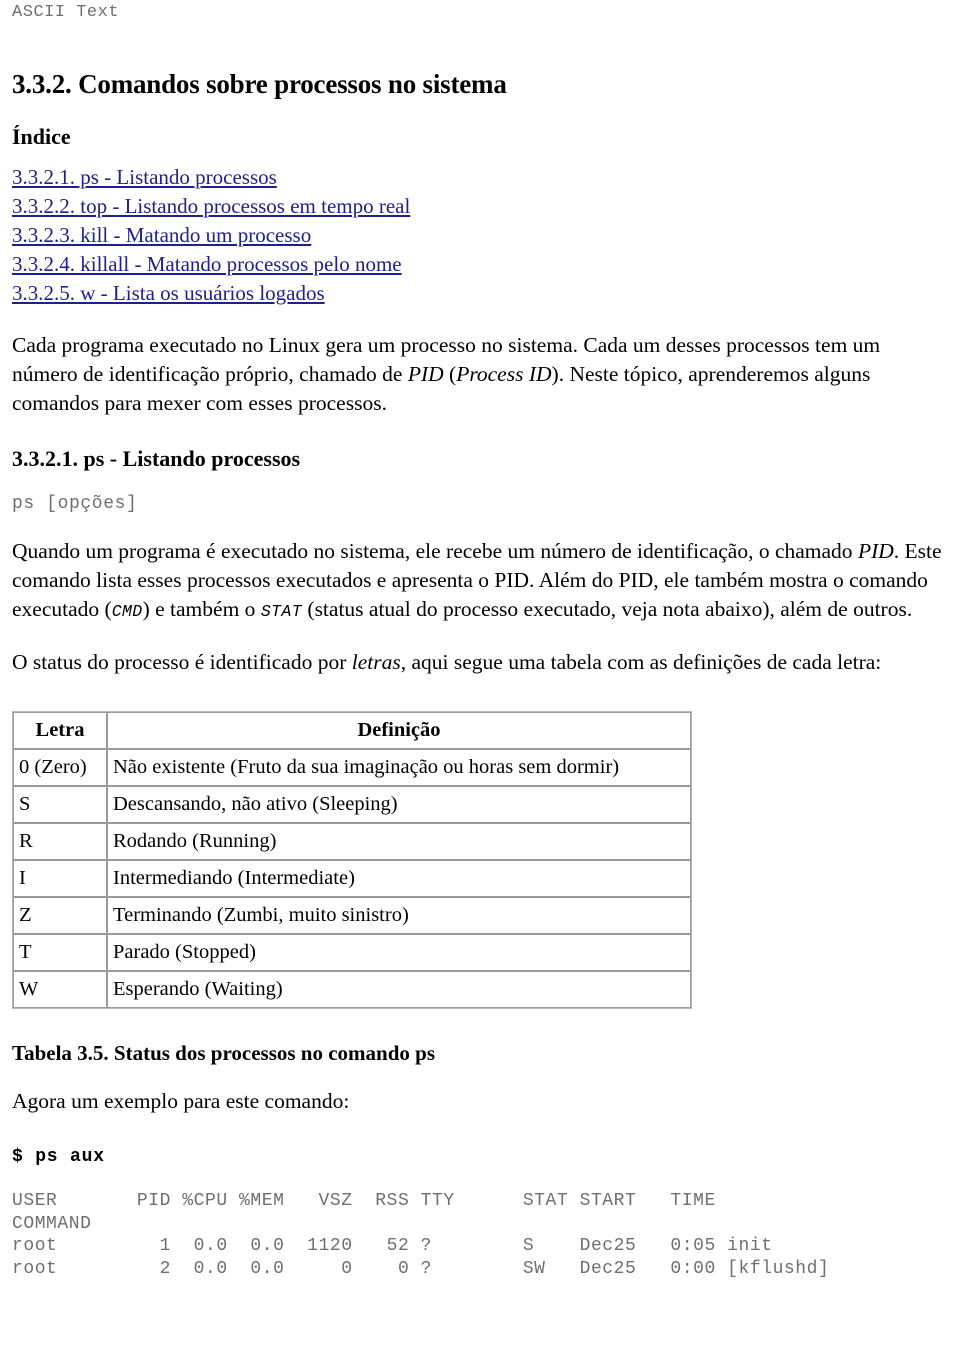 The image size is (960, 1354). I want to click on status-emphasis-letras: letras, so click(376, 662).